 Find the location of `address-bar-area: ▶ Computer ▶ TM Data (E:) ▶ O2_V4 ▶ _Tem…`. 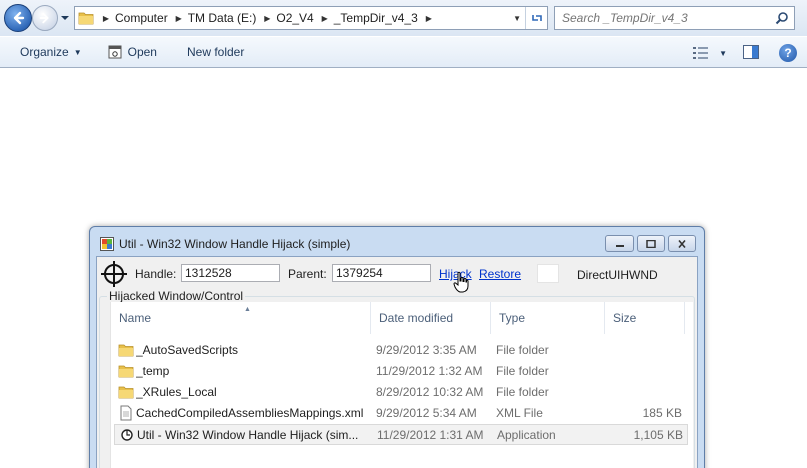

address-bar-area: ▶ Computer ▶ TM Data (E:) ▶ O2_V4 ▶ _Tem… is located at coordinates (403, 18).